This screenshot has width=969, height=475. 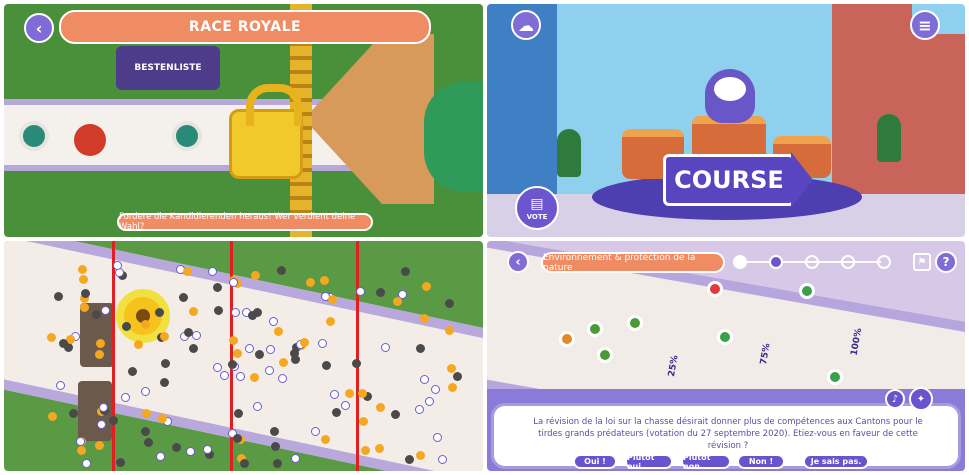 What do you see at coordinates (569, 153) in the screenshot?
I see `tree` at bounding box center [569, 153].